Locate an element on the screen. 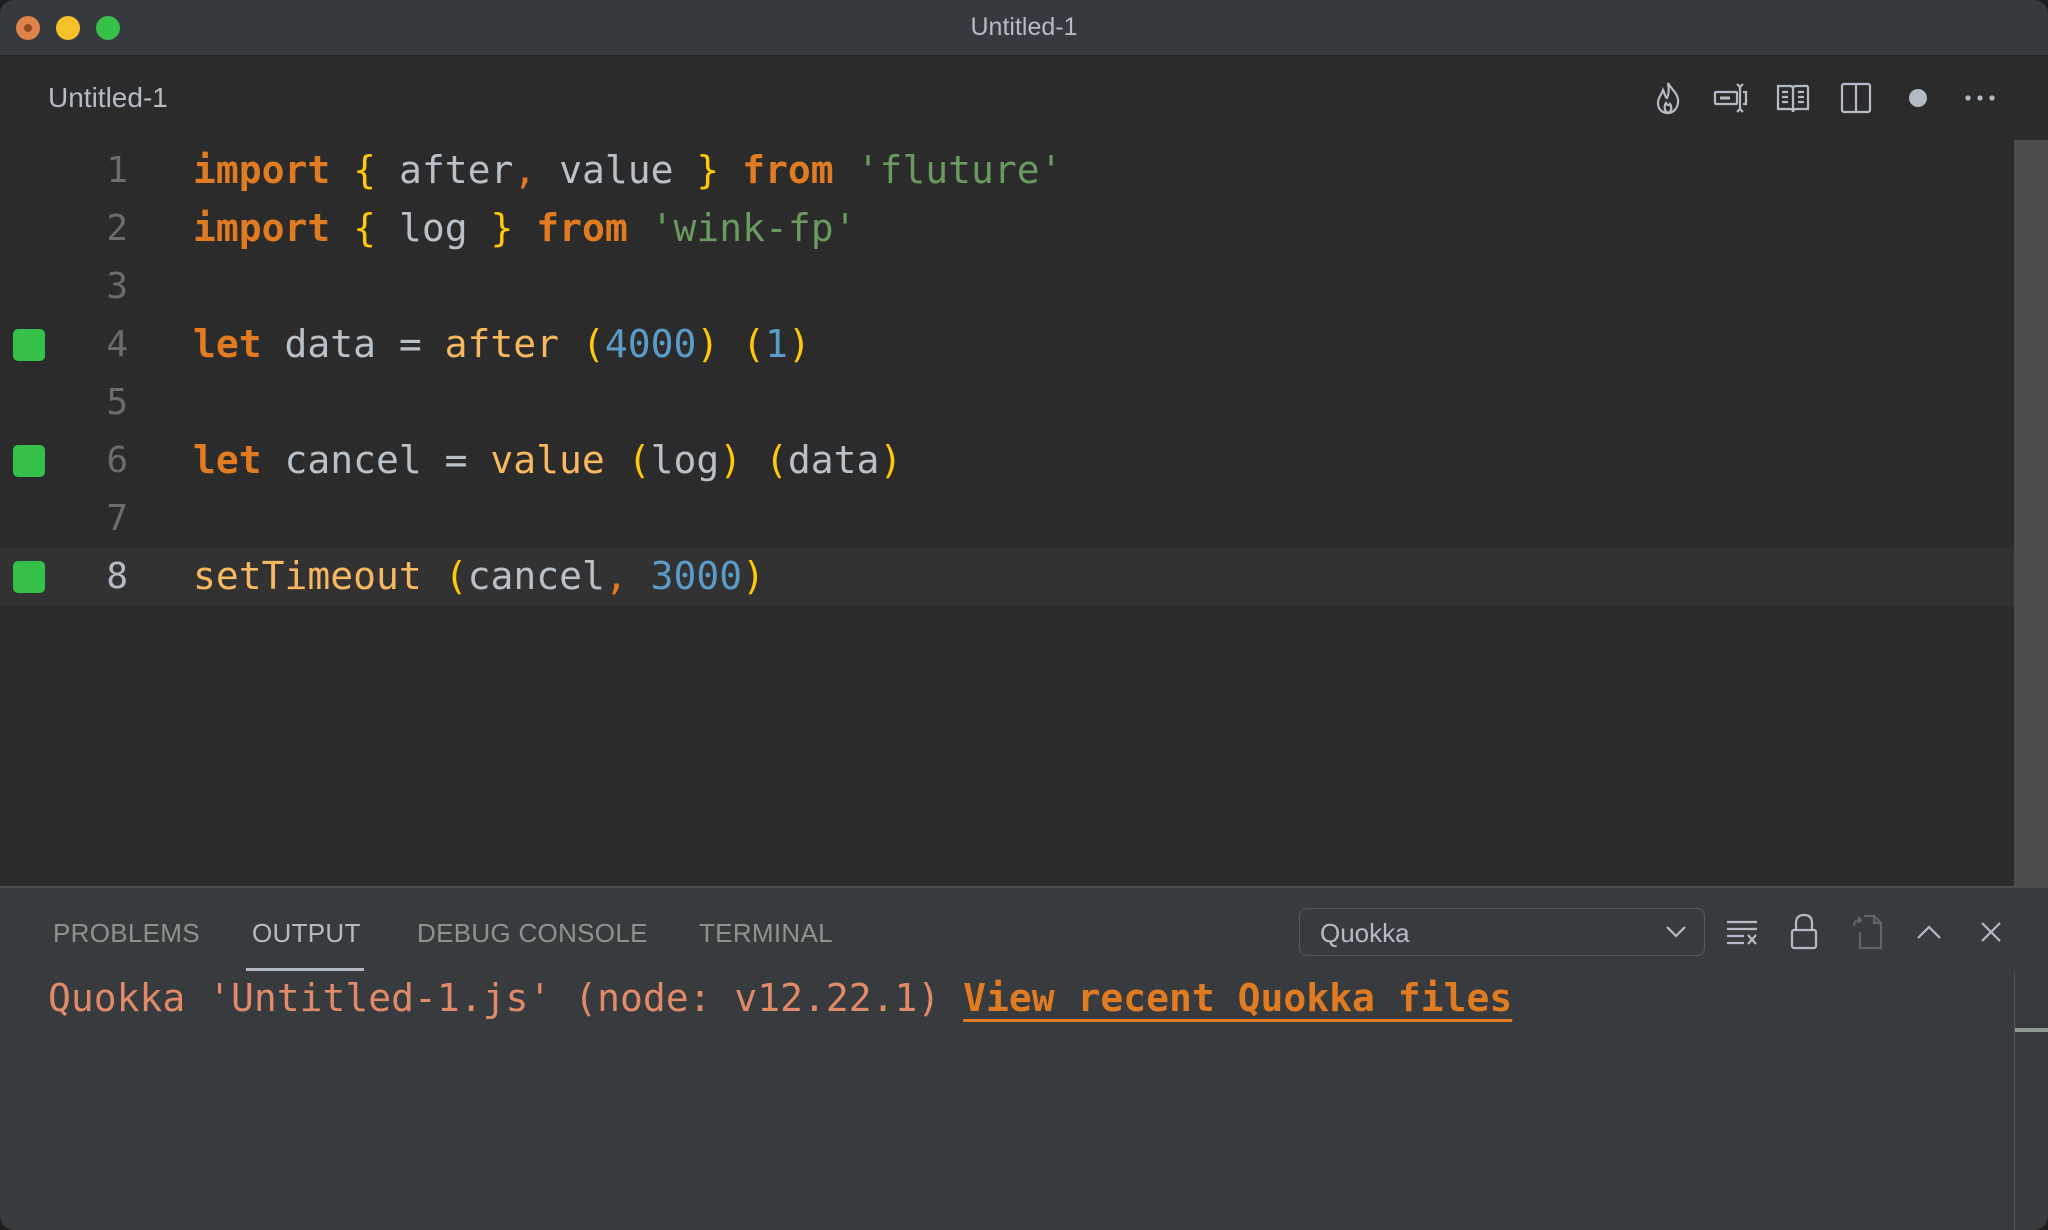 This screenshot has height=1230, width=2048. title-bar: Untitled-1 is located at coordinates (1024, 28).